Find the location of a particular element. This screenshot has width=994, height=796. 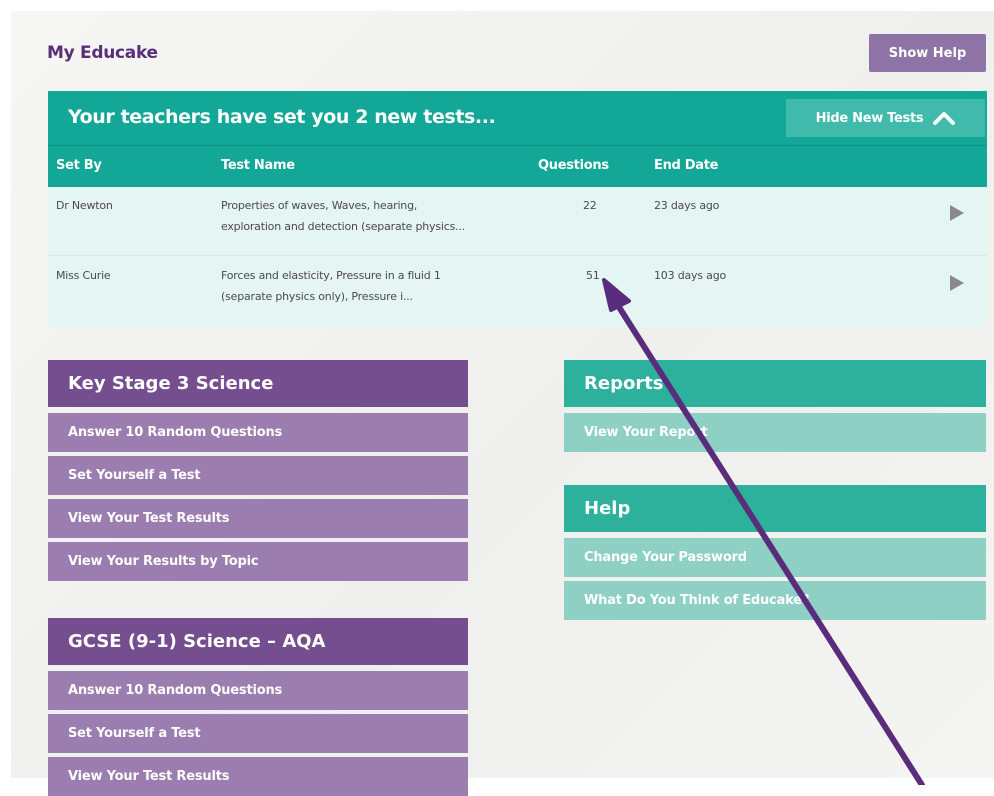

end-date-cell: 23 days ago is located at coordinates (687, 205).